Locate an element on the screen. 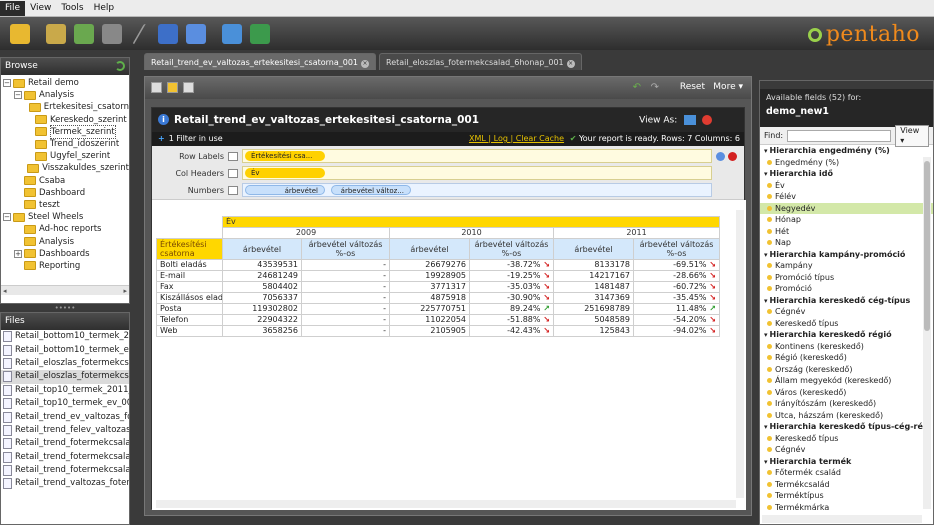 The width and height of the screenshot is (934, 525). new-dashboard-icon is located at coordinates (112, 33).